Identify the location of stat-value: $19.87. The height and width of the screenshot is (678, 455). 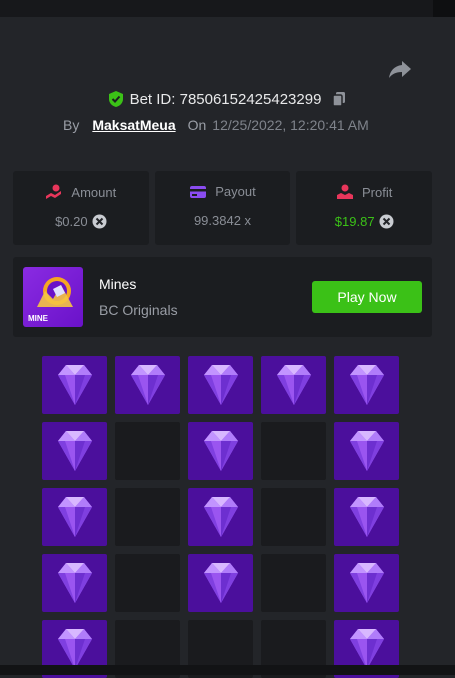
(354, 221).